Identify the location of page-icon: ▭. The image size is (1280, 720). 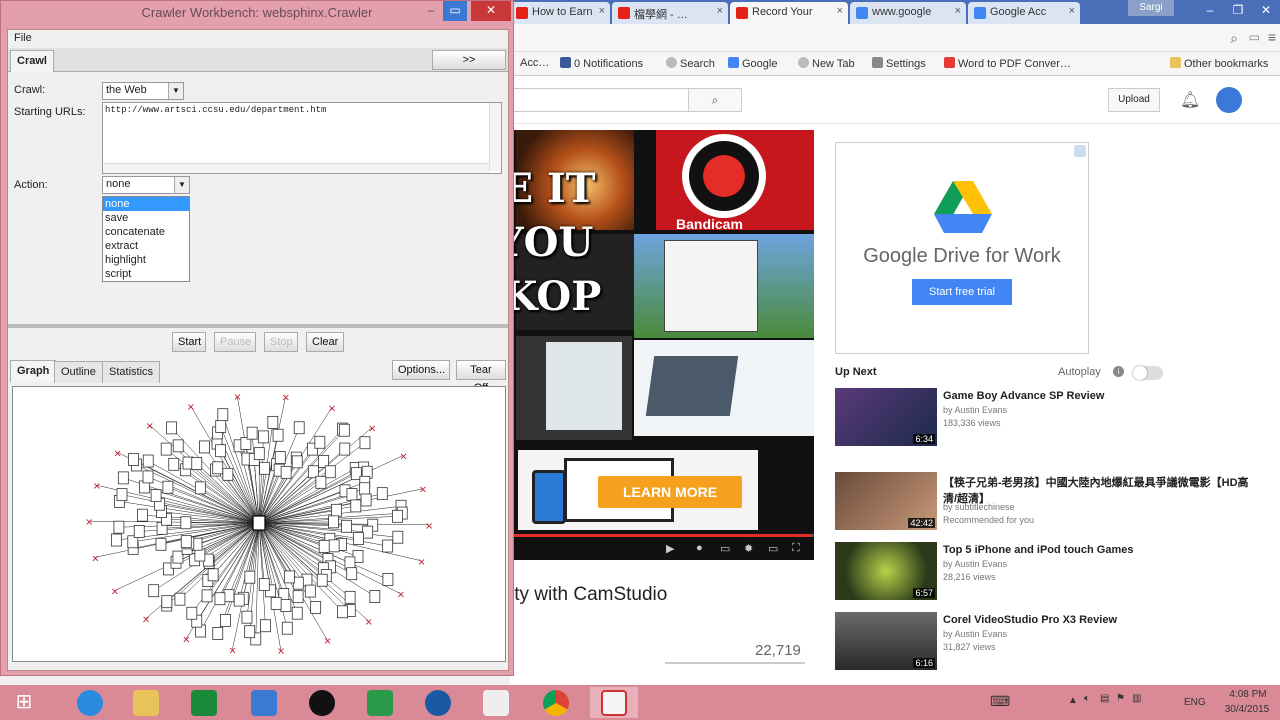
(1254, 37).